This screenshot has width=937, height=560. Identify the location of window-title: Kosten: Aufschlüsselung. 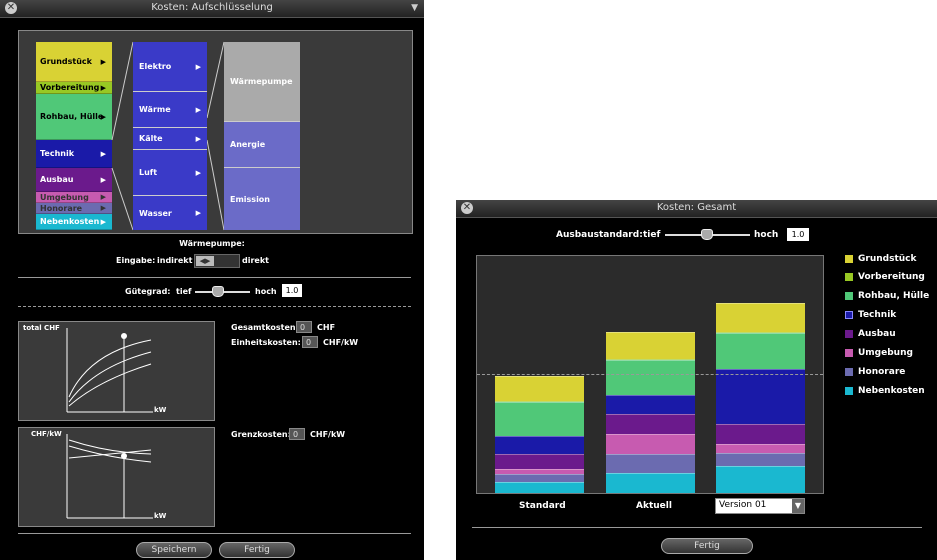
(212, 7).